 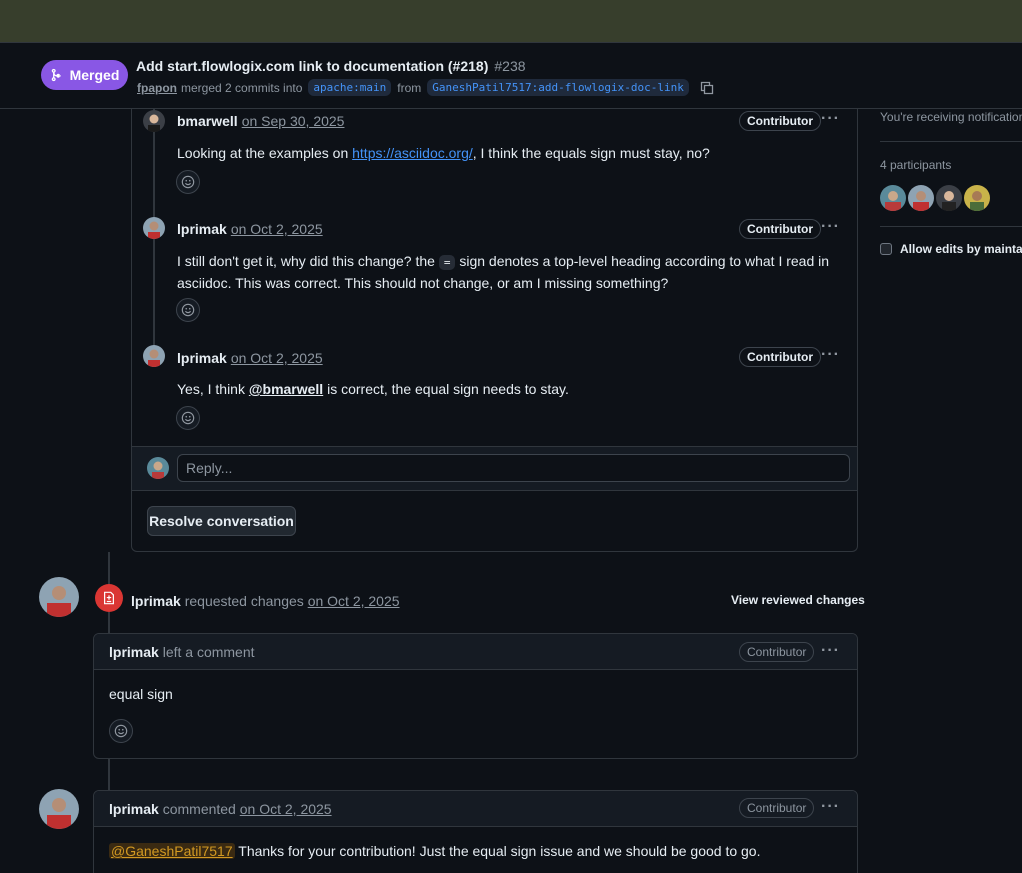 I want to click on comment-text: Looking at the examples on, so click(x=265, y=153).